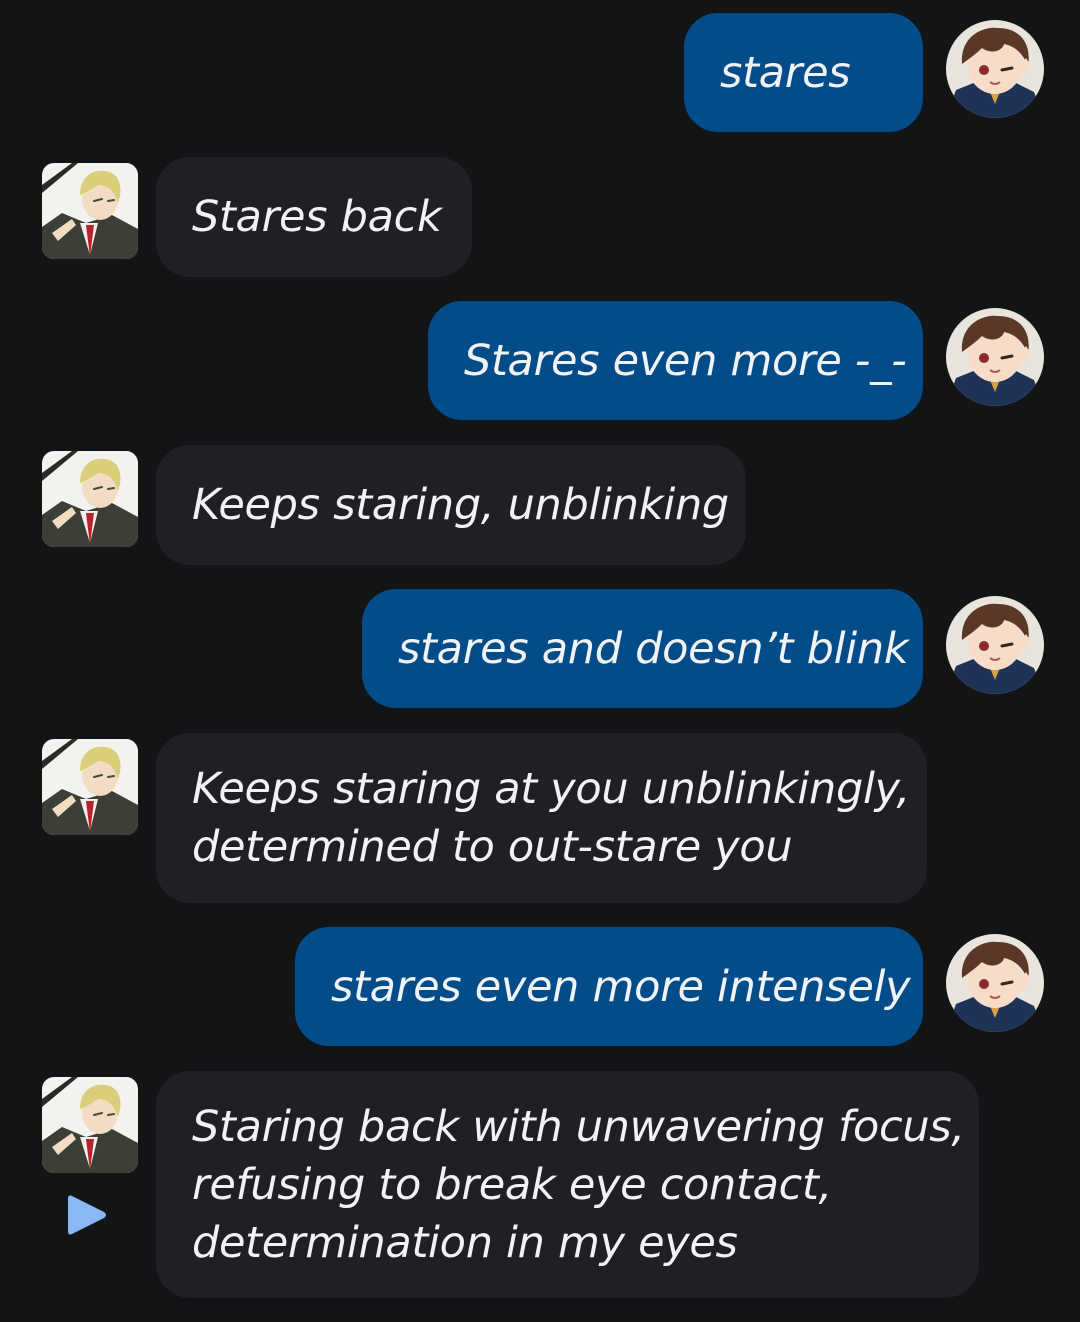 Image resolution: width=1080 pixels, height=1322 pixels. Describe the element at coordinates (492, 847) in the screenshot. I see `message-text-line: determined to out-stare you` at that location.